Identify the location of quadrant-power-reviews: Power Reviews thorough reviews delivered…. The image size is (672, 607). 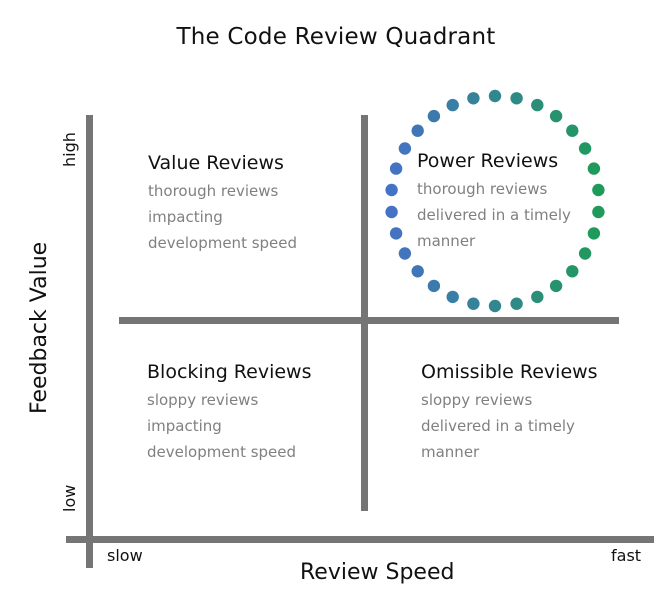
(494, 202).